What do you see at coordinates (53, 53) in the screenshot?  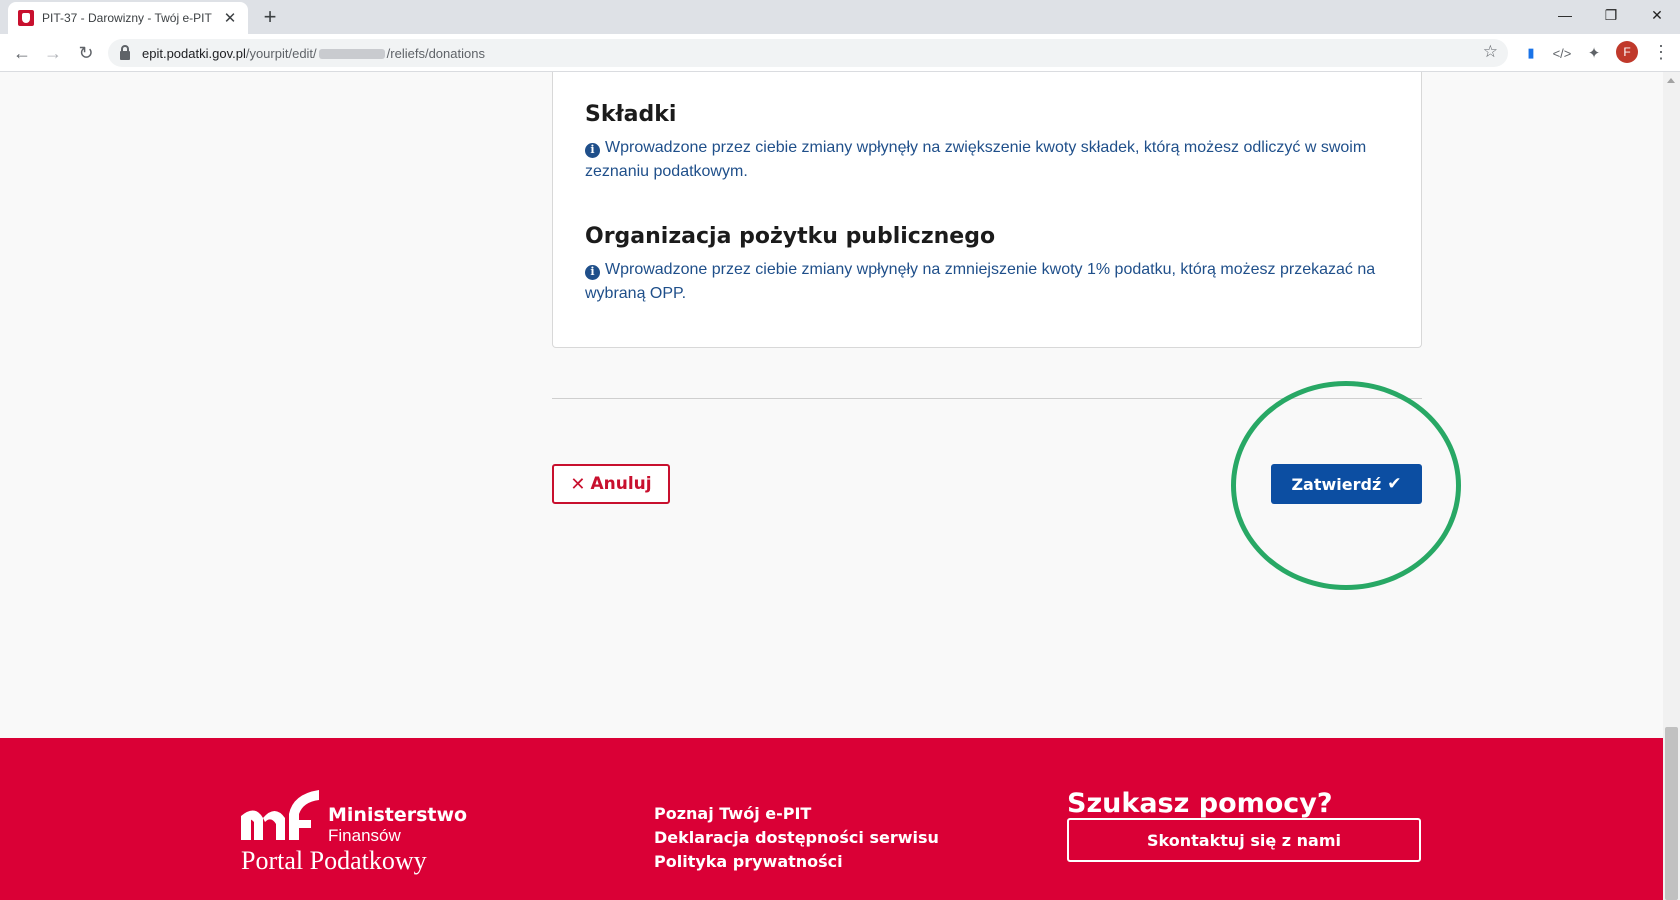 I see `forward-icon: →` at bounding box center [53, 53].